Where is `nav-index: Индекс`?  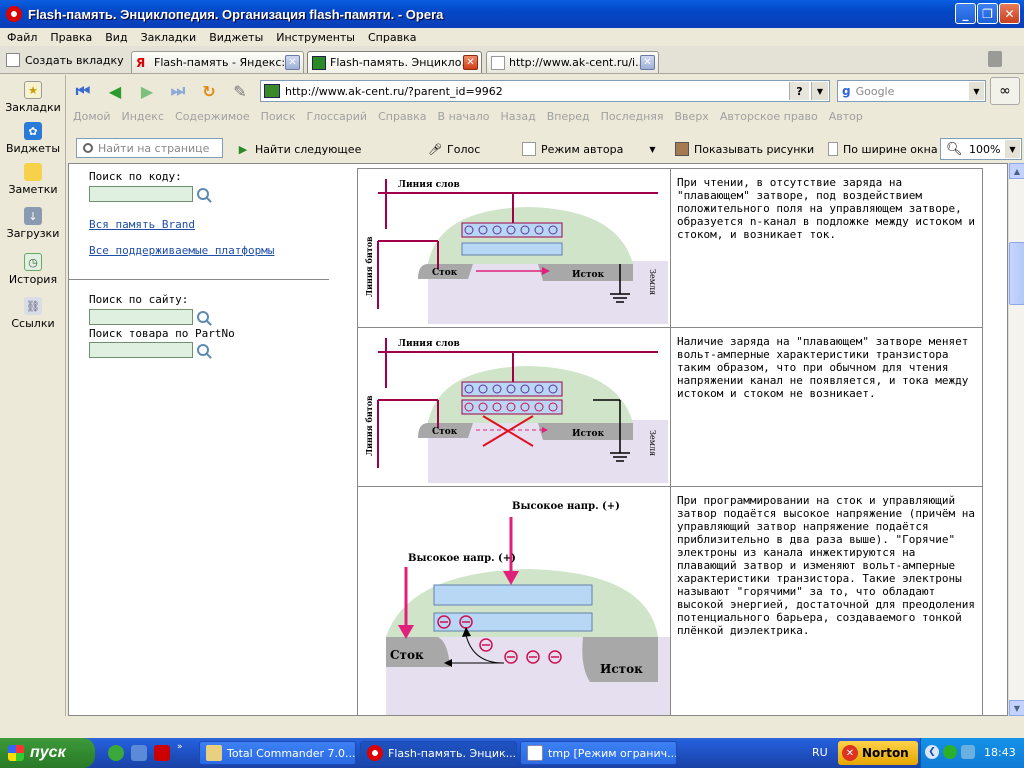 nav-index: Индекс is located at coordinates (143, 118).